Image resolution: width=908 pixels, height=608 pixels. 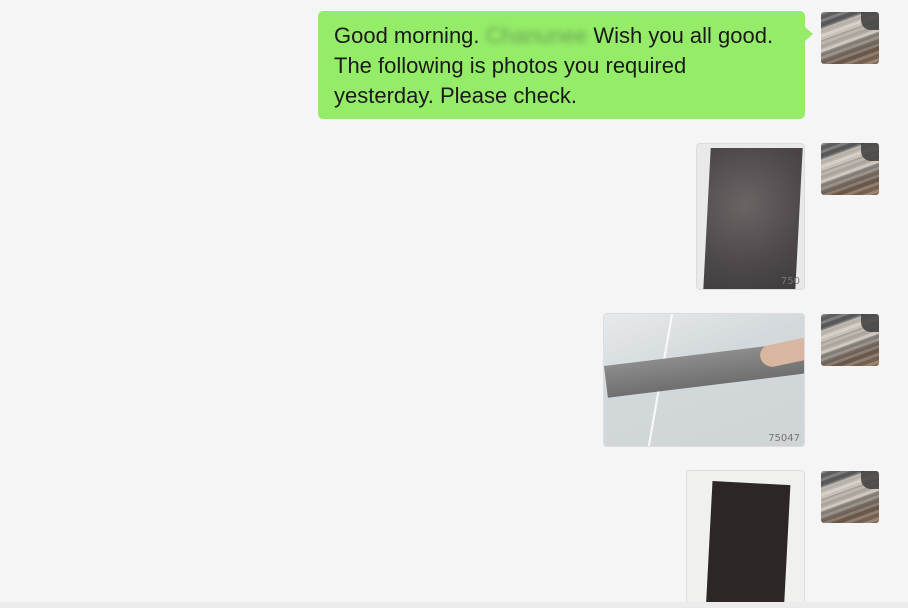 I want to click on image-message: 750, so click(x=750, y=216).